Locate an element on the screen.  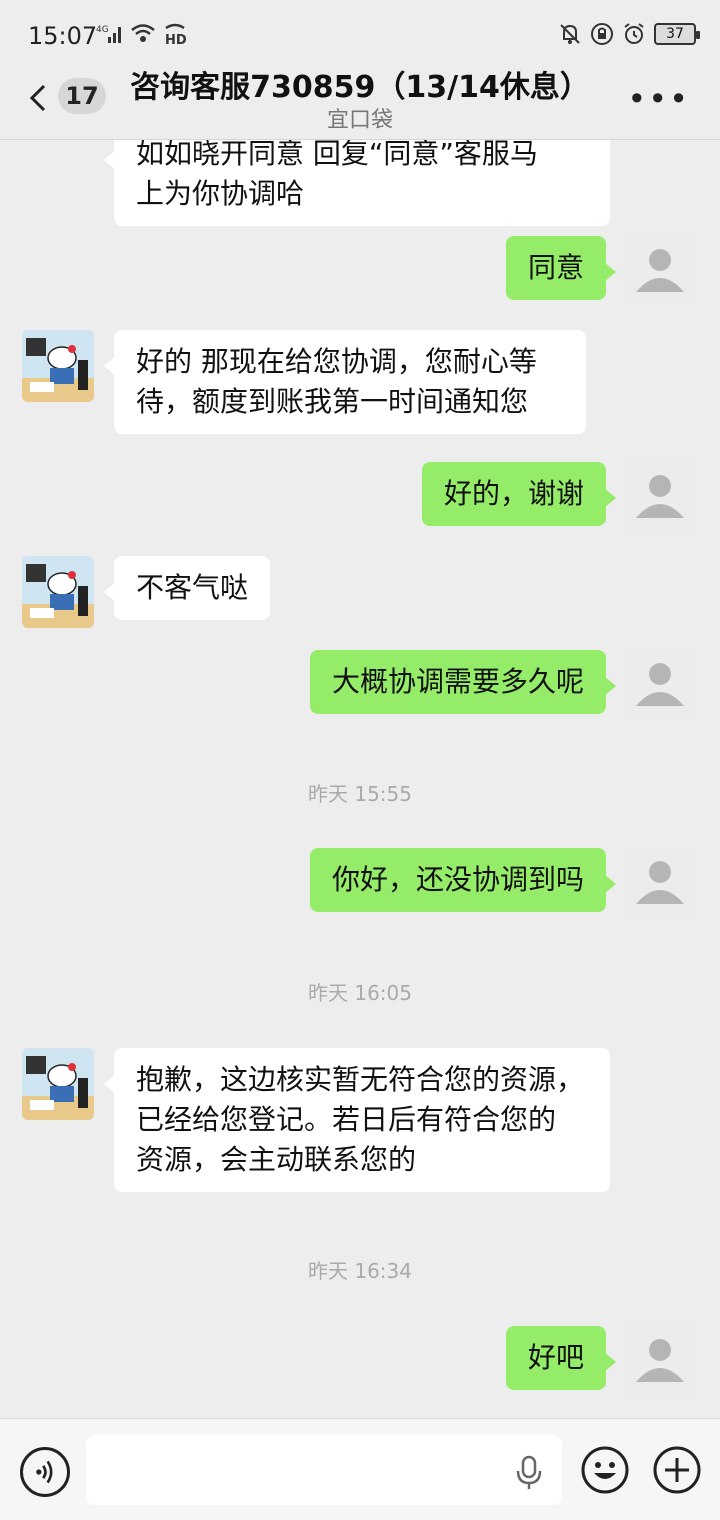
emoji-icon is located at coordinates (605, 1470).